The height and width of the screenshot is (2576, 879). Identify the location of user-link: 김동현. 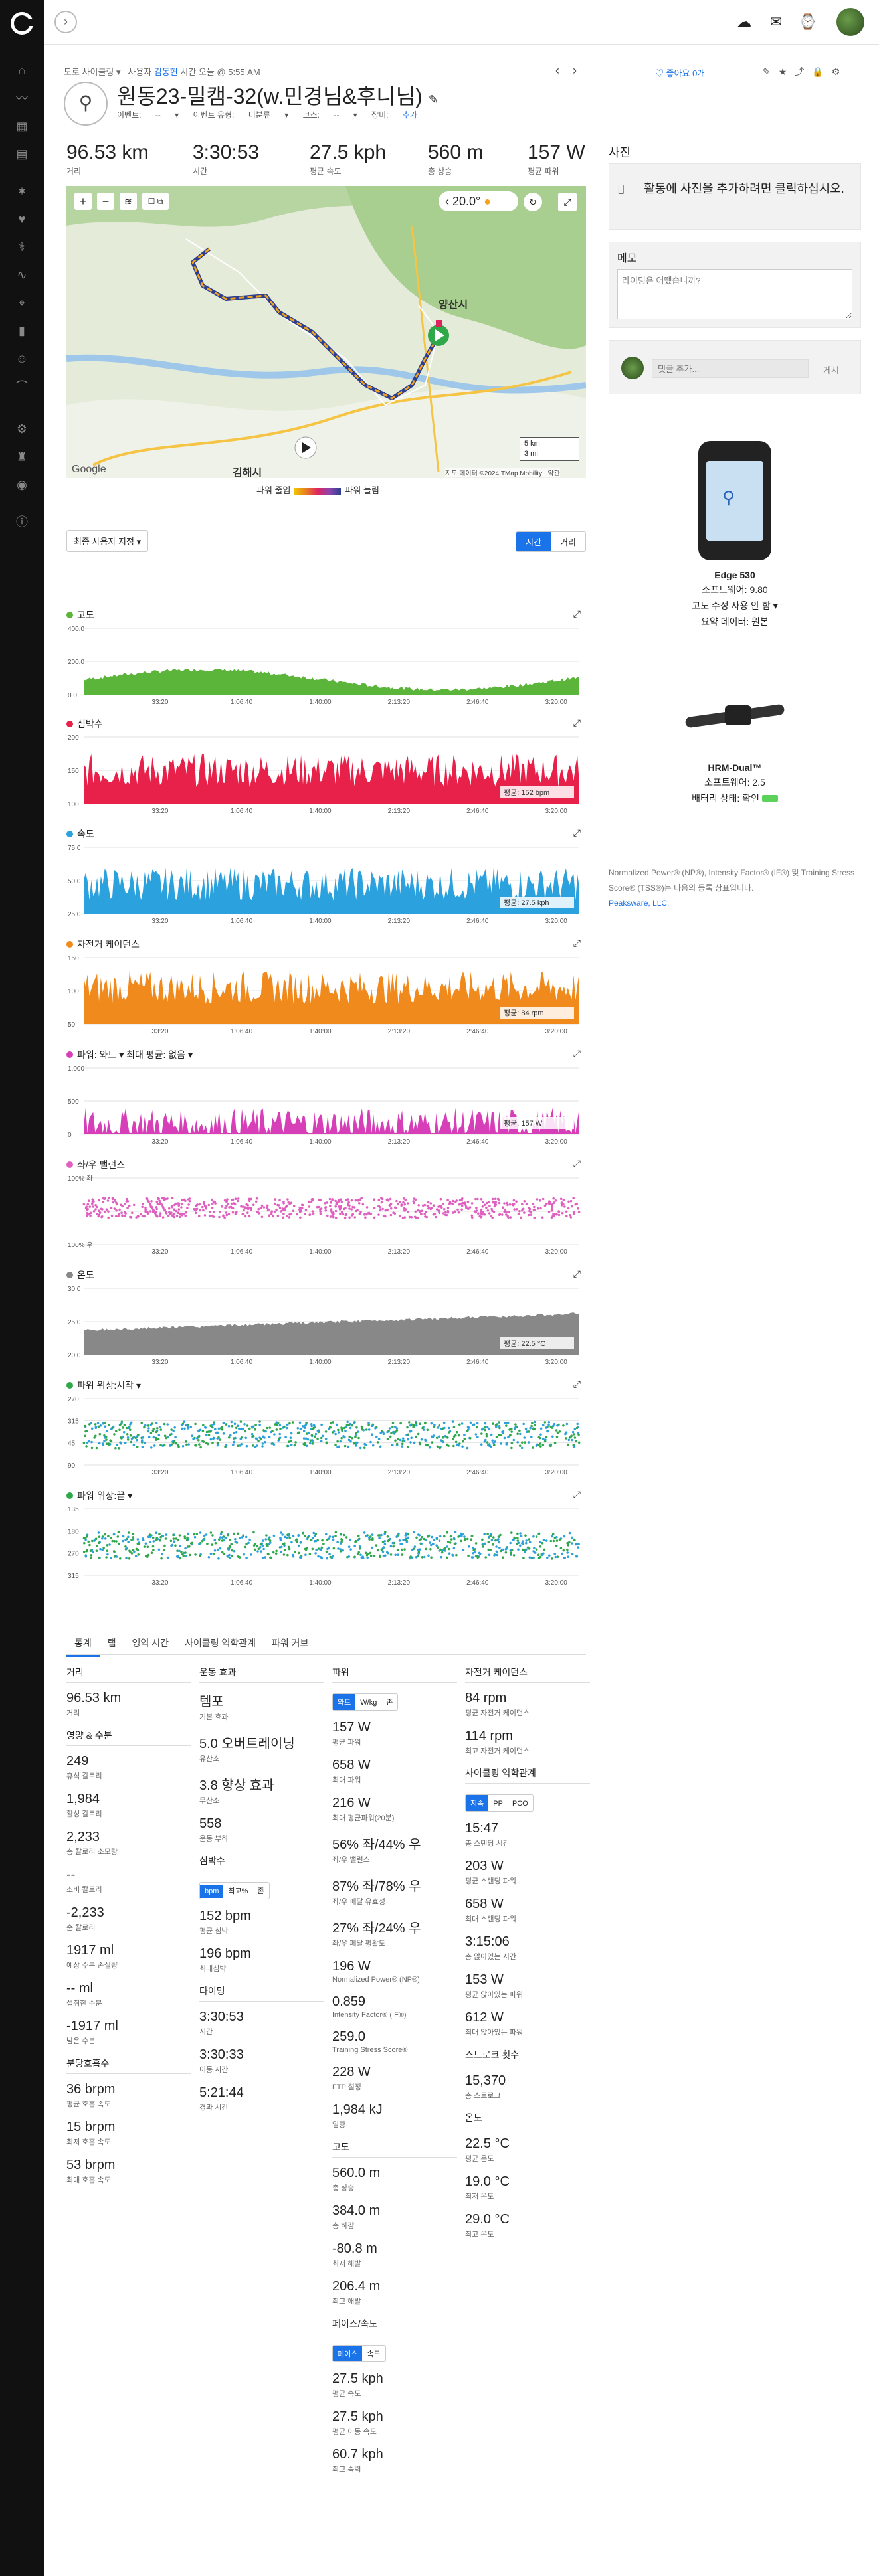
(166, 72).